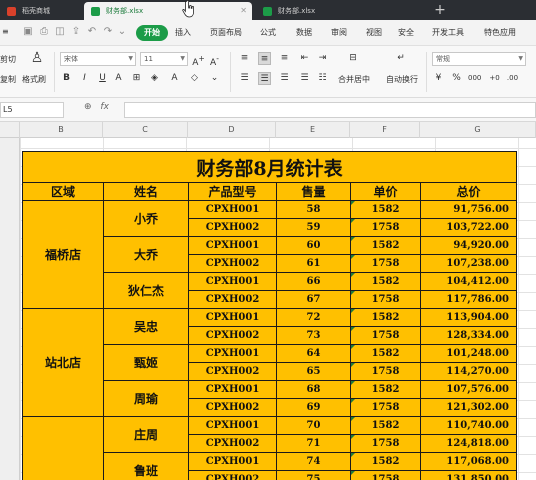 This screenshot has height=480, width=536. What do you see at coordinates (448, 32) in the screenshot?
I see `menu-developer: 开发工具` at bounding box center [448, 32].